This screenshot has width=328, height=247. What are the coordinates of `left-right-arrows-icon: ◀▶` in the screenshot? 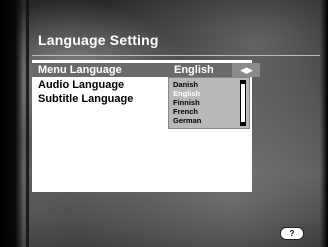 It's located at (246, 70).